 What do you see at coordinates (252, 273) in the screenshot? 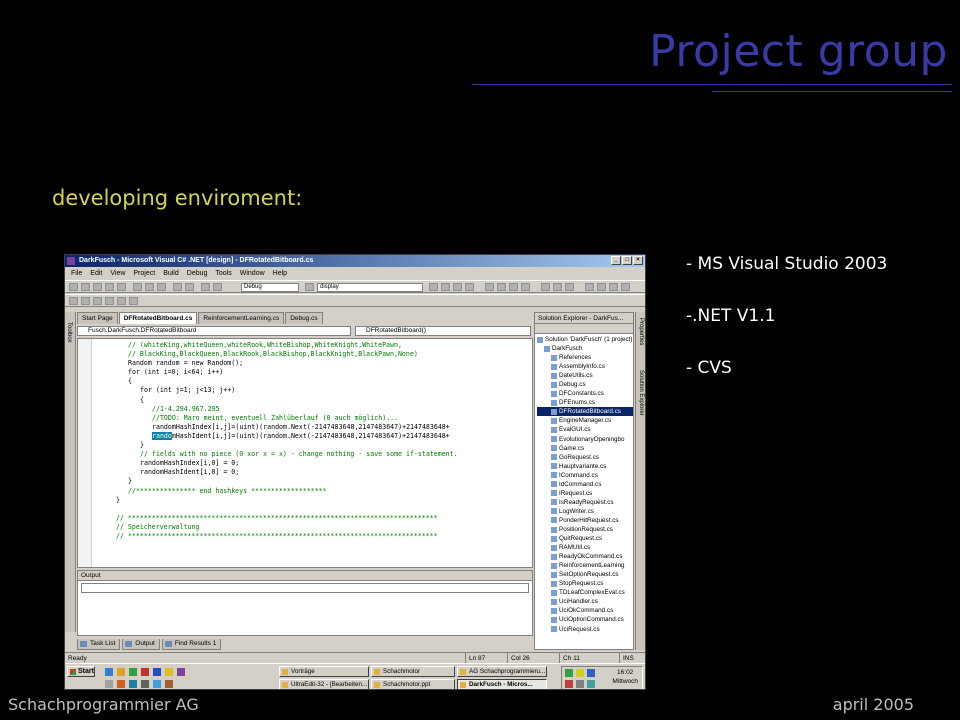
I see `menu-window: Window` at bounding box center [252, 273].